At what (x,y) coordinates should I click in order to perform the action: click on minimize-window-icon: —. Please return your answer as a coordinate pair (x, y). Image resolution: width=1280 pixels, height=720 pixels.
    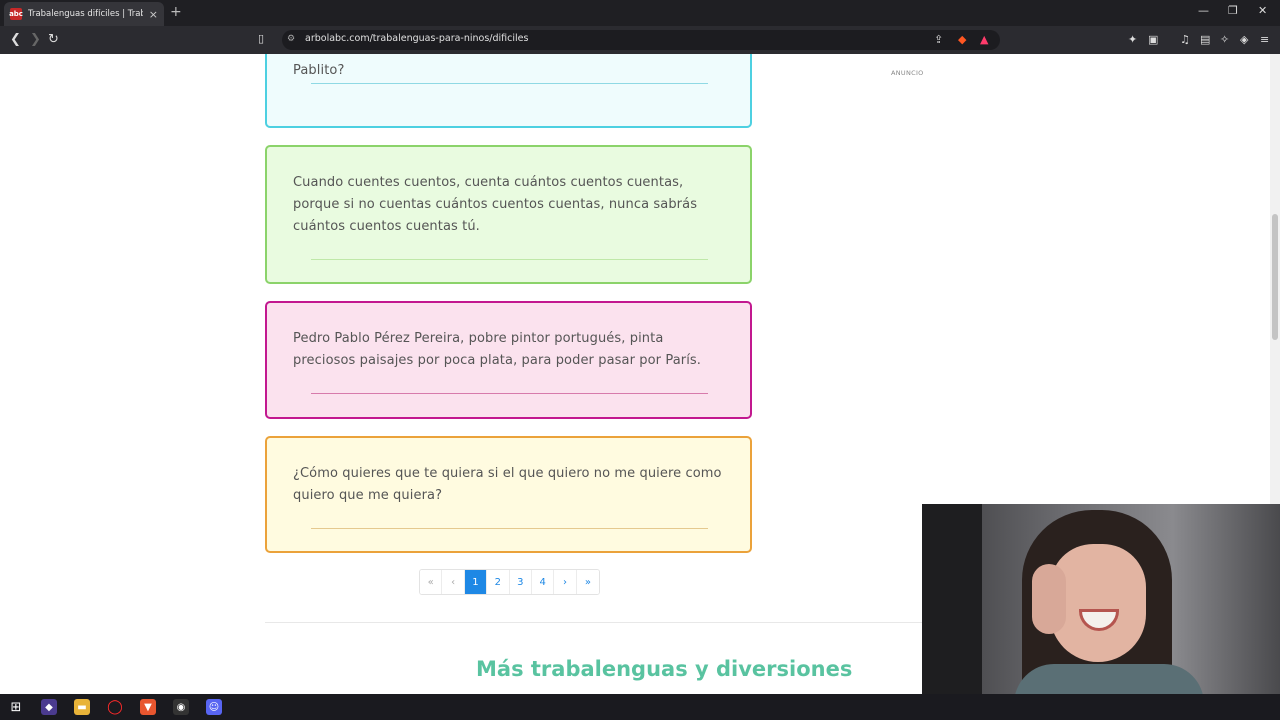
    Looking at the image, I should click on (1203, 10).